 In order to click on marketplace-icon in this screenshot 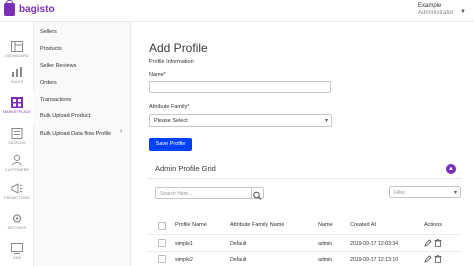, I will do `click(17, 102)`.